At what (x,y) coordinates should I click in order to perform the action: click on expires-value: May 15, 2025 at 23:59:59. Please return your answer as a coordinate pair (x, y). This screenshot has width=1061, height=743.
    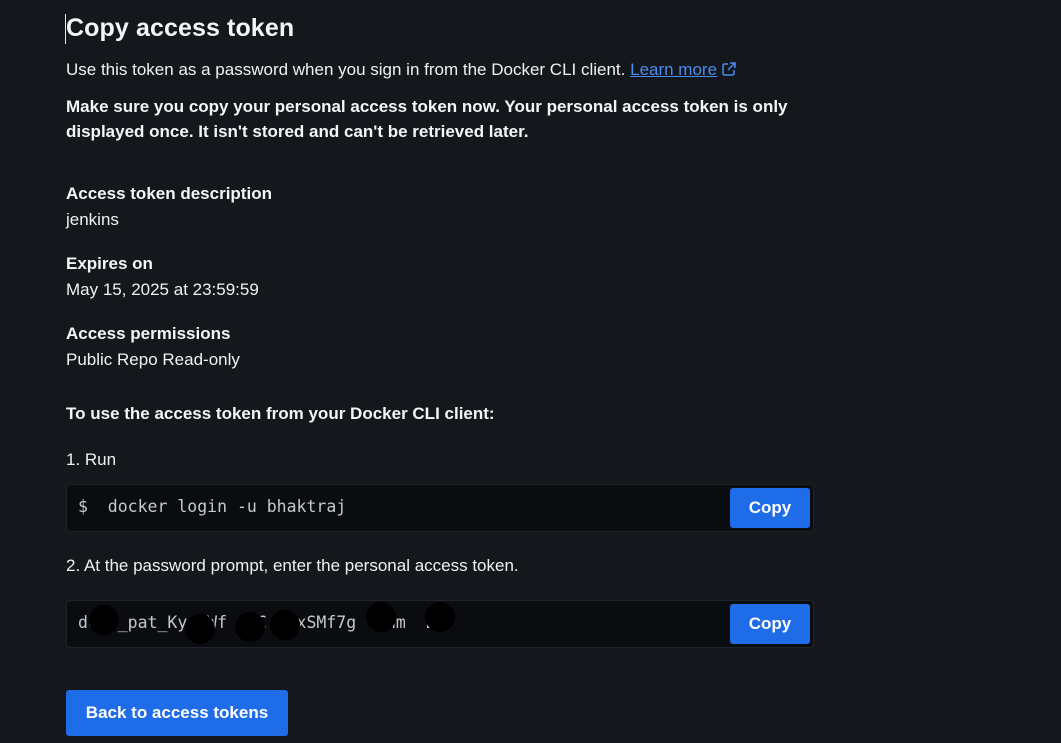
    Looking at the image, I should click on (162, 289).